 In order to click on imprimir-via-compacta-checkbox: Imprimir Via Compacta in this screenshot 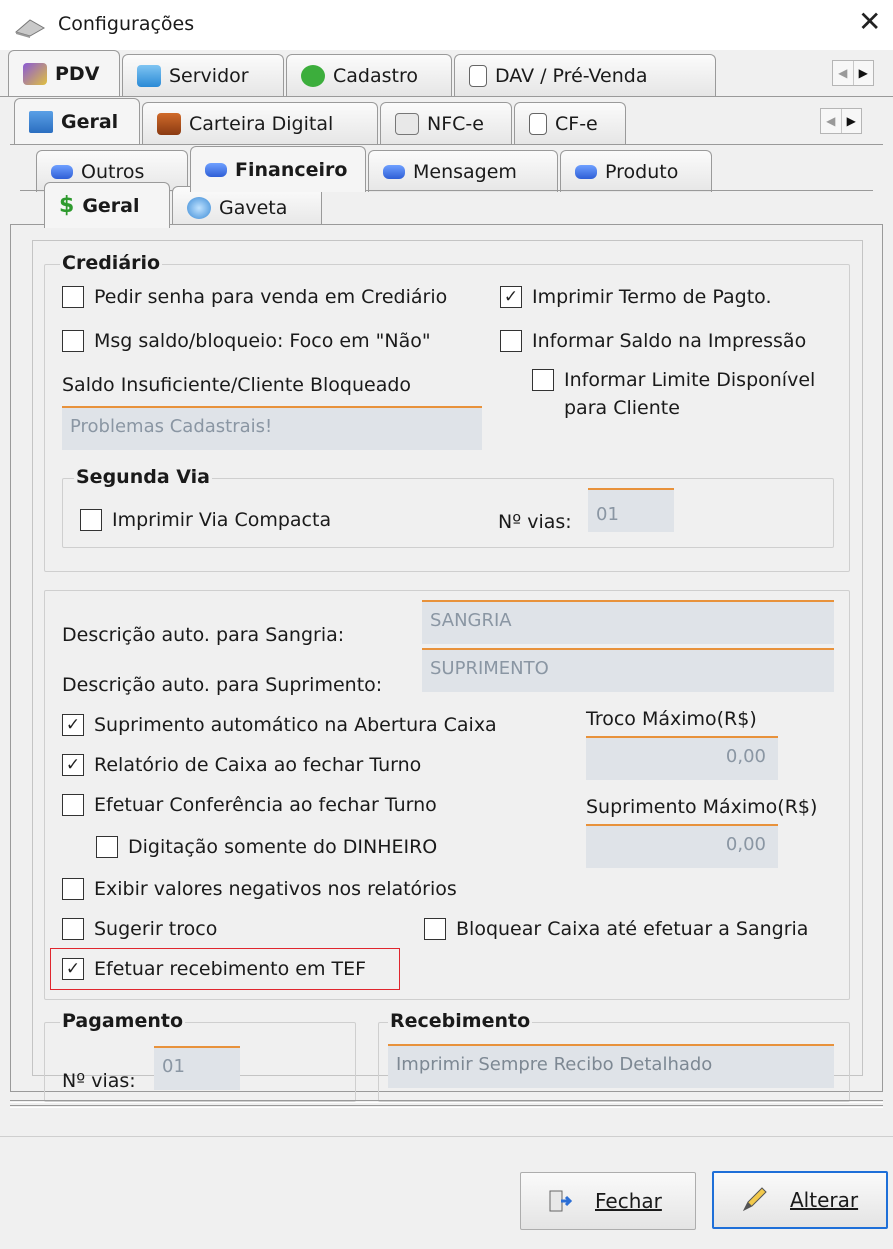, I will do `click(205, 520)`.